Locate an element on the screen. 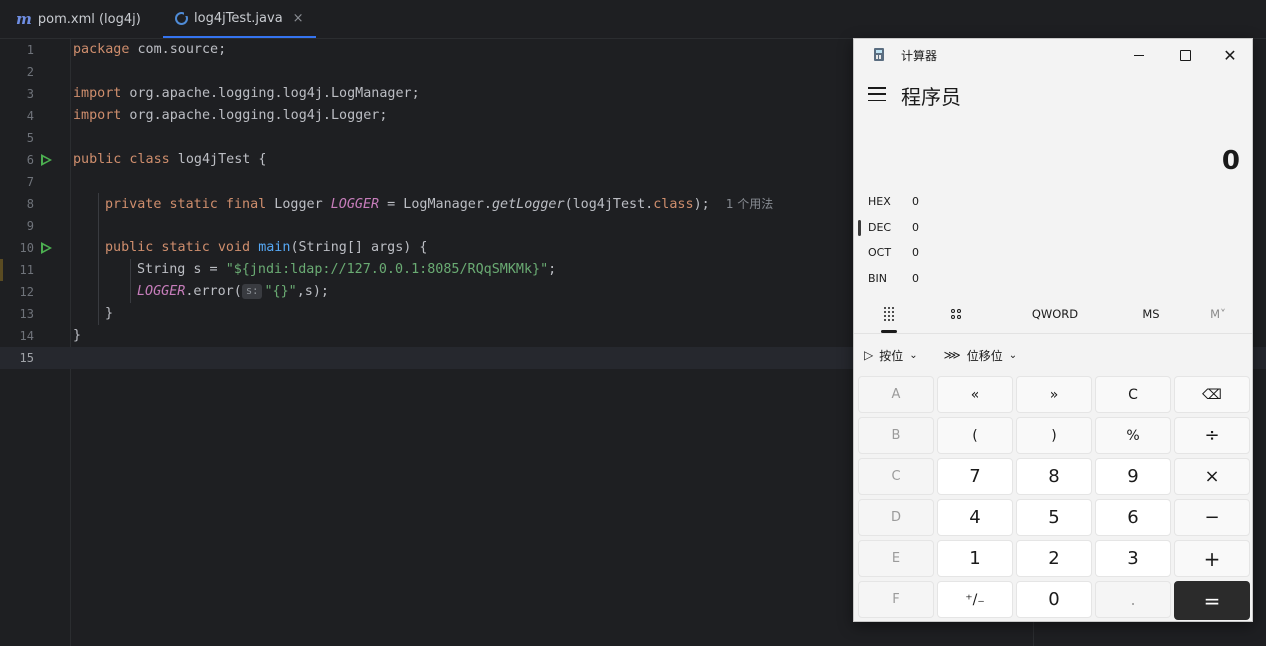  base-row-bin: BIN 0 is located at coordinates (1018, 279).